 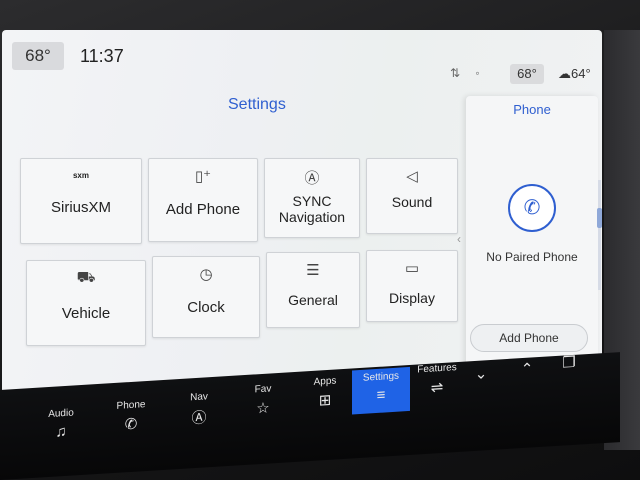 I want to click on nav-audio: Audio ♫, so click(x=61, y=432).